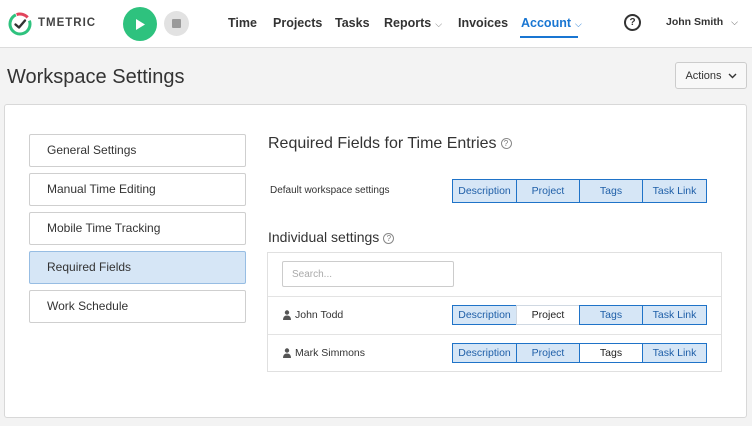 The width and height of the screenshot is (752, 426). I want to click on table-row-user-name: John Todd, so click(313, 315).